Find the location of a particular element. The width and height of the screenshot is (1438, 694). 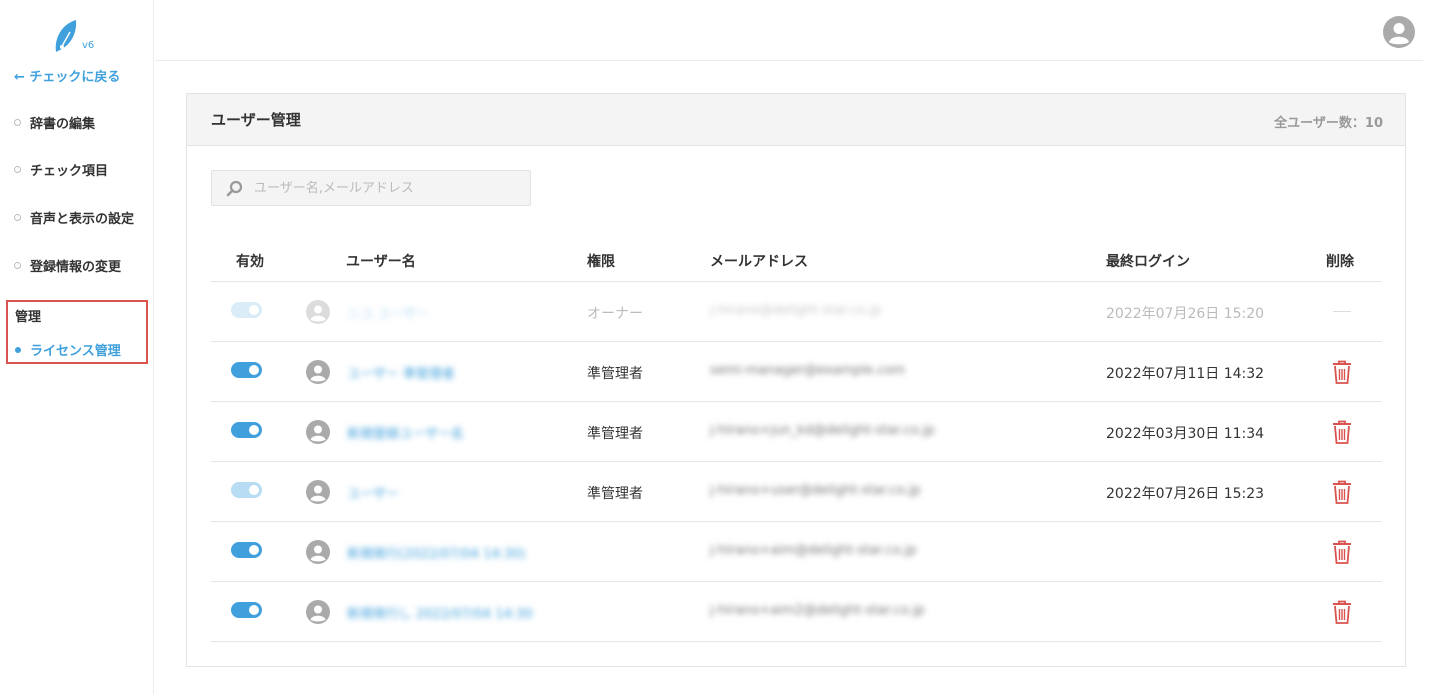

sidebar-item-label: チェック項目 is located at coordinates (69, 171).